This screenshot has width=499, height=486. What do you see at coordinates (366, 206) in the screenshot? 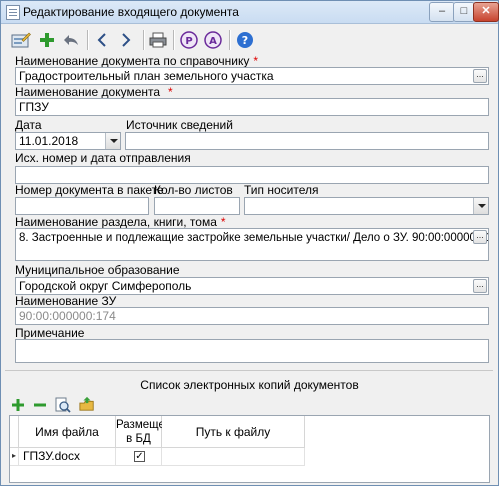
I see `media-type-select` at bounding box center [366, 206].